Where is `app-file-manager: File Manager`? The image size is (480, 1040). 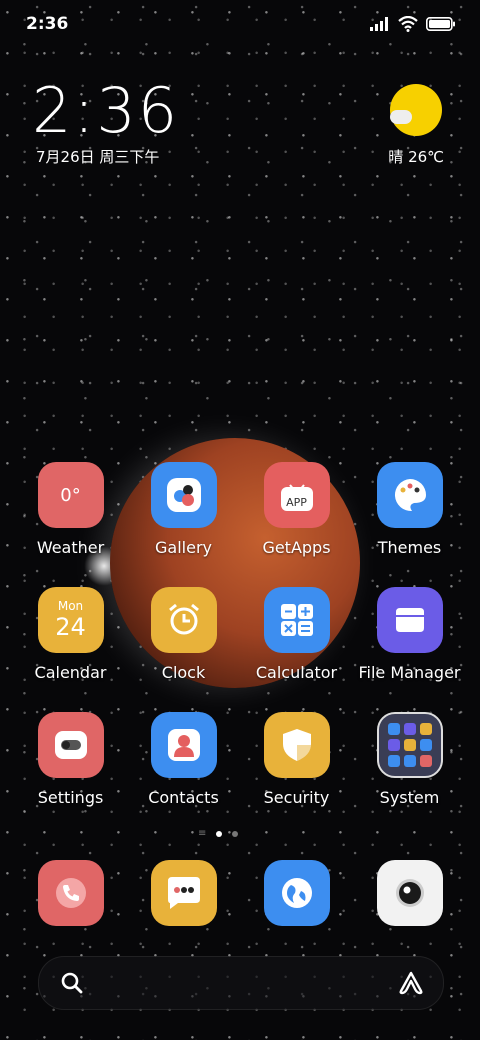
app-file-manager: File Manager is located at coordinates (409, 634).